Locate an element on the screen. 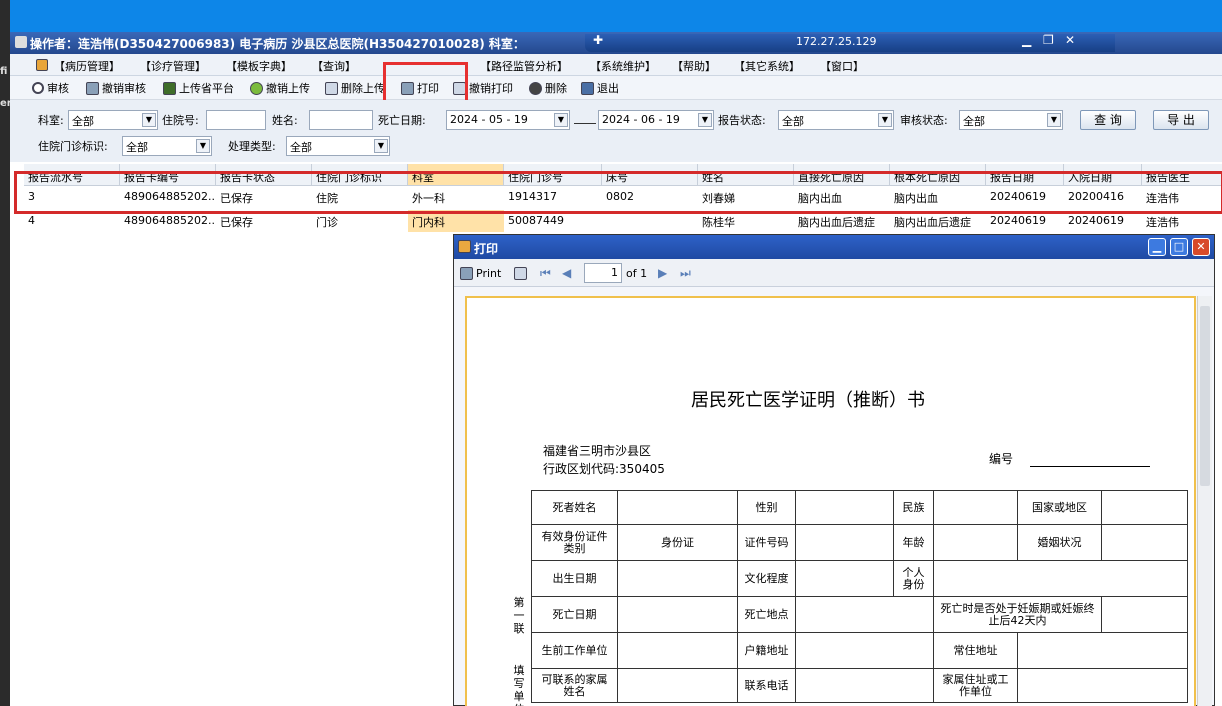 This screenshot has height=706, width=1222. menu-app-icon is located at coordinates (42, 65).